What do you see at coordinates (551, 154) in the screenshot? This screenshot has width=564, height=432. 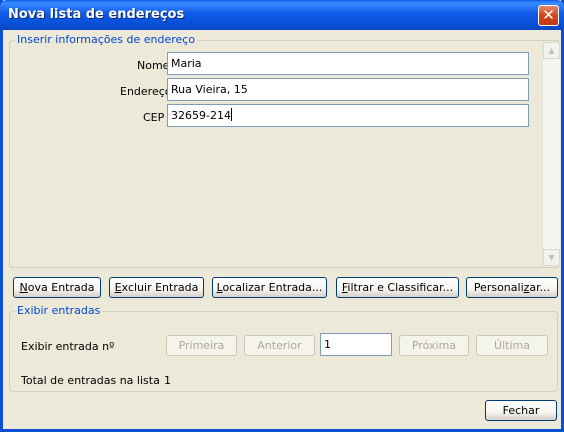 I see `vertical-scrollbar: ▲ ▼` at bounding box center [551, 154].